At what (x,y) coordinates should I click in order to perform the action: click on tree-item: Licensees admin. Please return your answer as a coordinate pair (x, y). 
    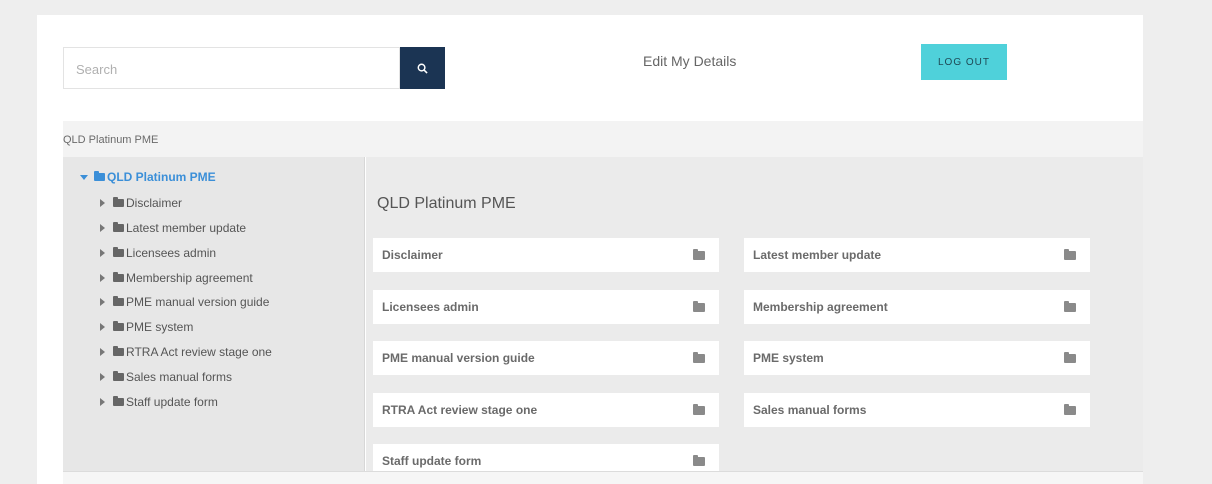
    Looking at the image, I should click on (158, 253).